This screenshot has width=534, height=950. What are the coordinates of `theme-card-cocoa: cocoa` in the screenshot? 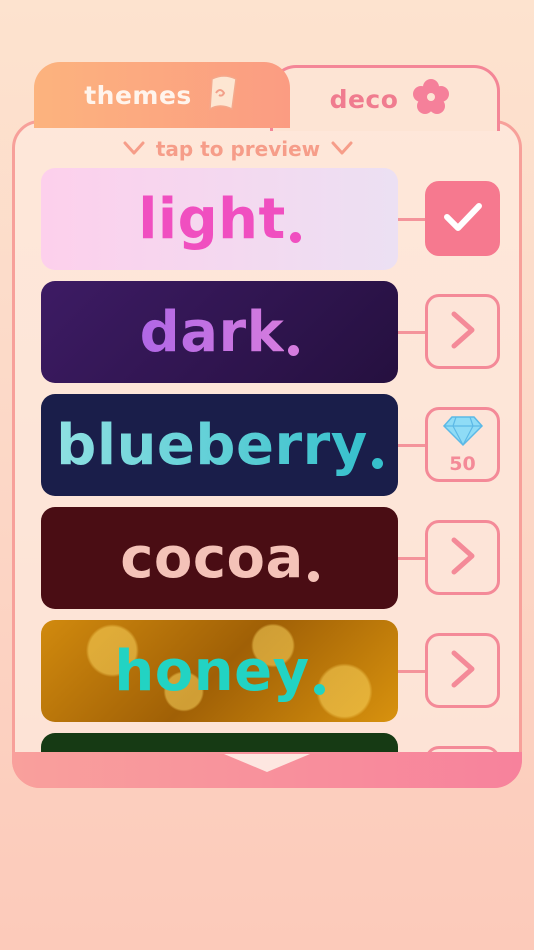 It's located at (219, 558).